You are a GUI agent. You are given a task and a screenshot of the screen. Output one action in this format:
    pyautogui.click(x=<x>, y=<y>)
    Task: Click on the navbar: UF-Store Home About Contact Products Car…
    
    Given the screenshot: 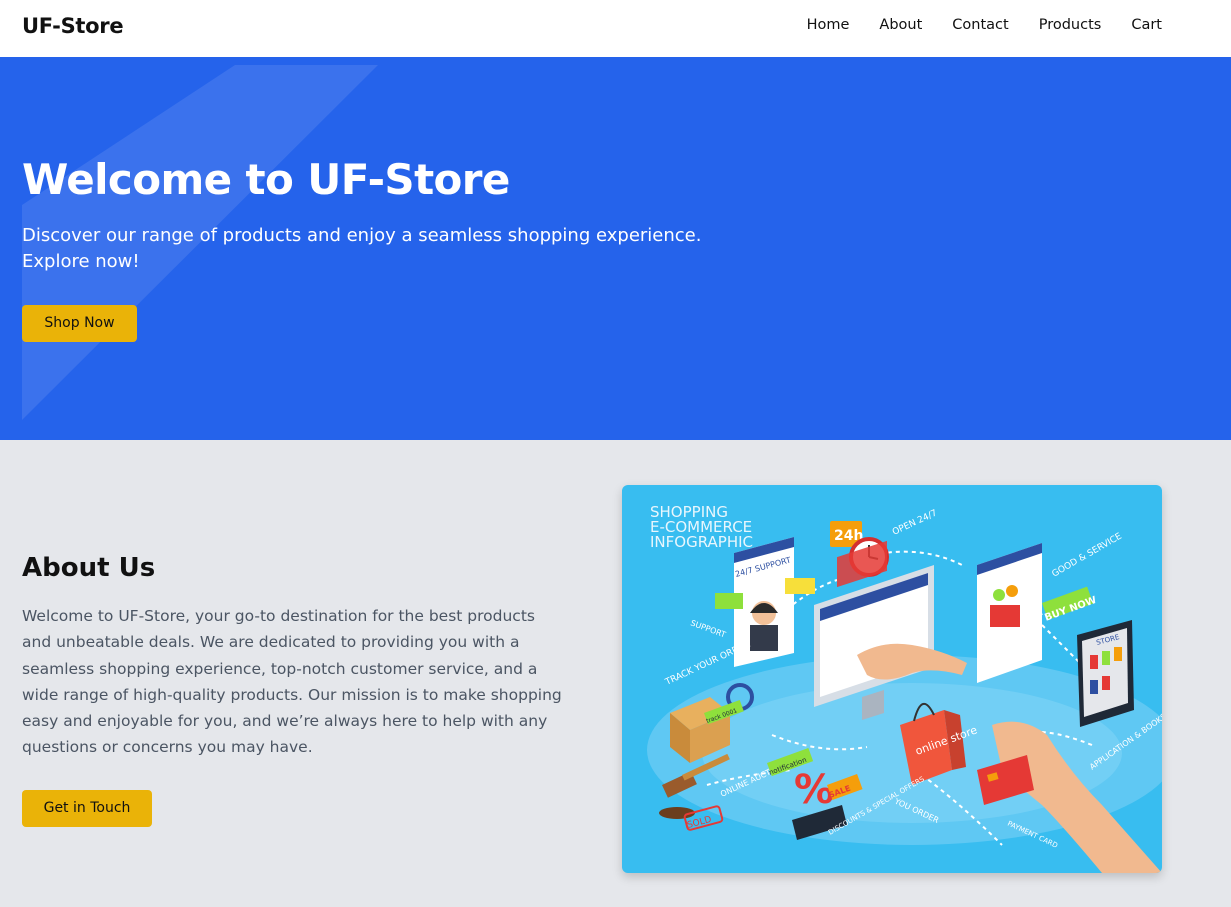 What is the action you would take?
    pyautogui.click(x=615, y=28)
    